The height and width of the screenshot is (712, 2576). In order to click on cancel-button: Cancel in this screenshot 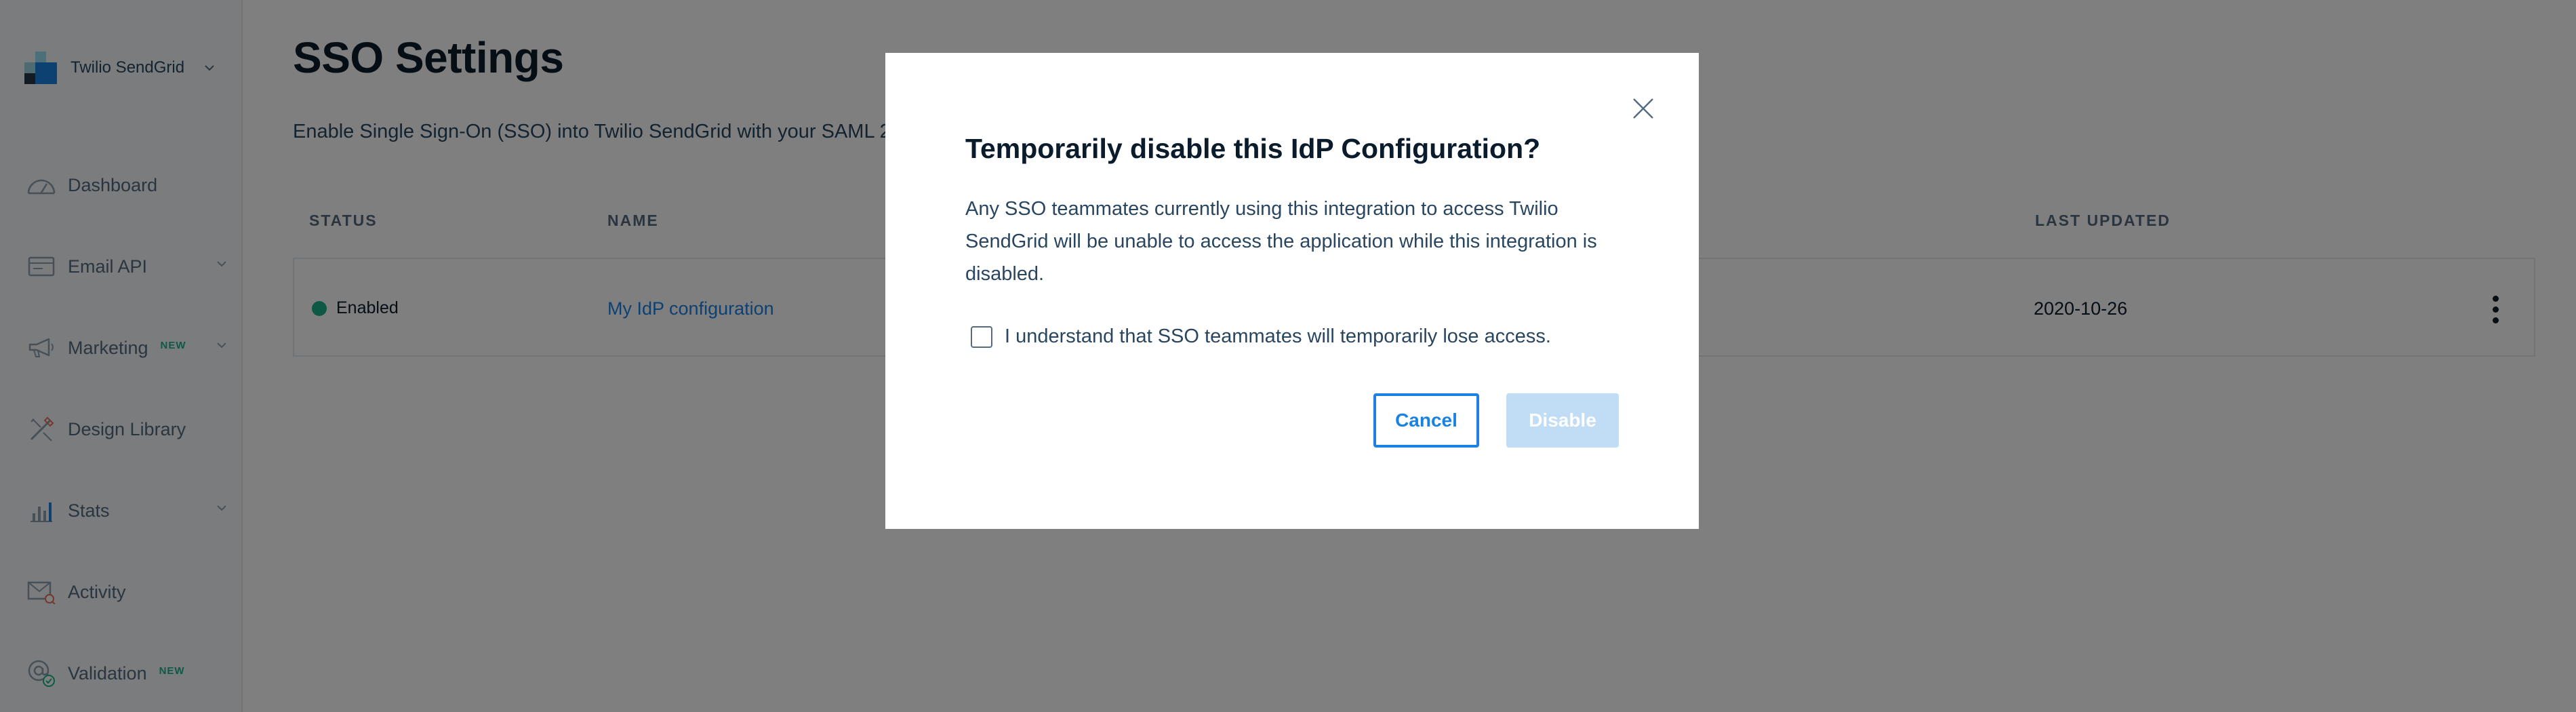, I will do `click(1426, 421)`.